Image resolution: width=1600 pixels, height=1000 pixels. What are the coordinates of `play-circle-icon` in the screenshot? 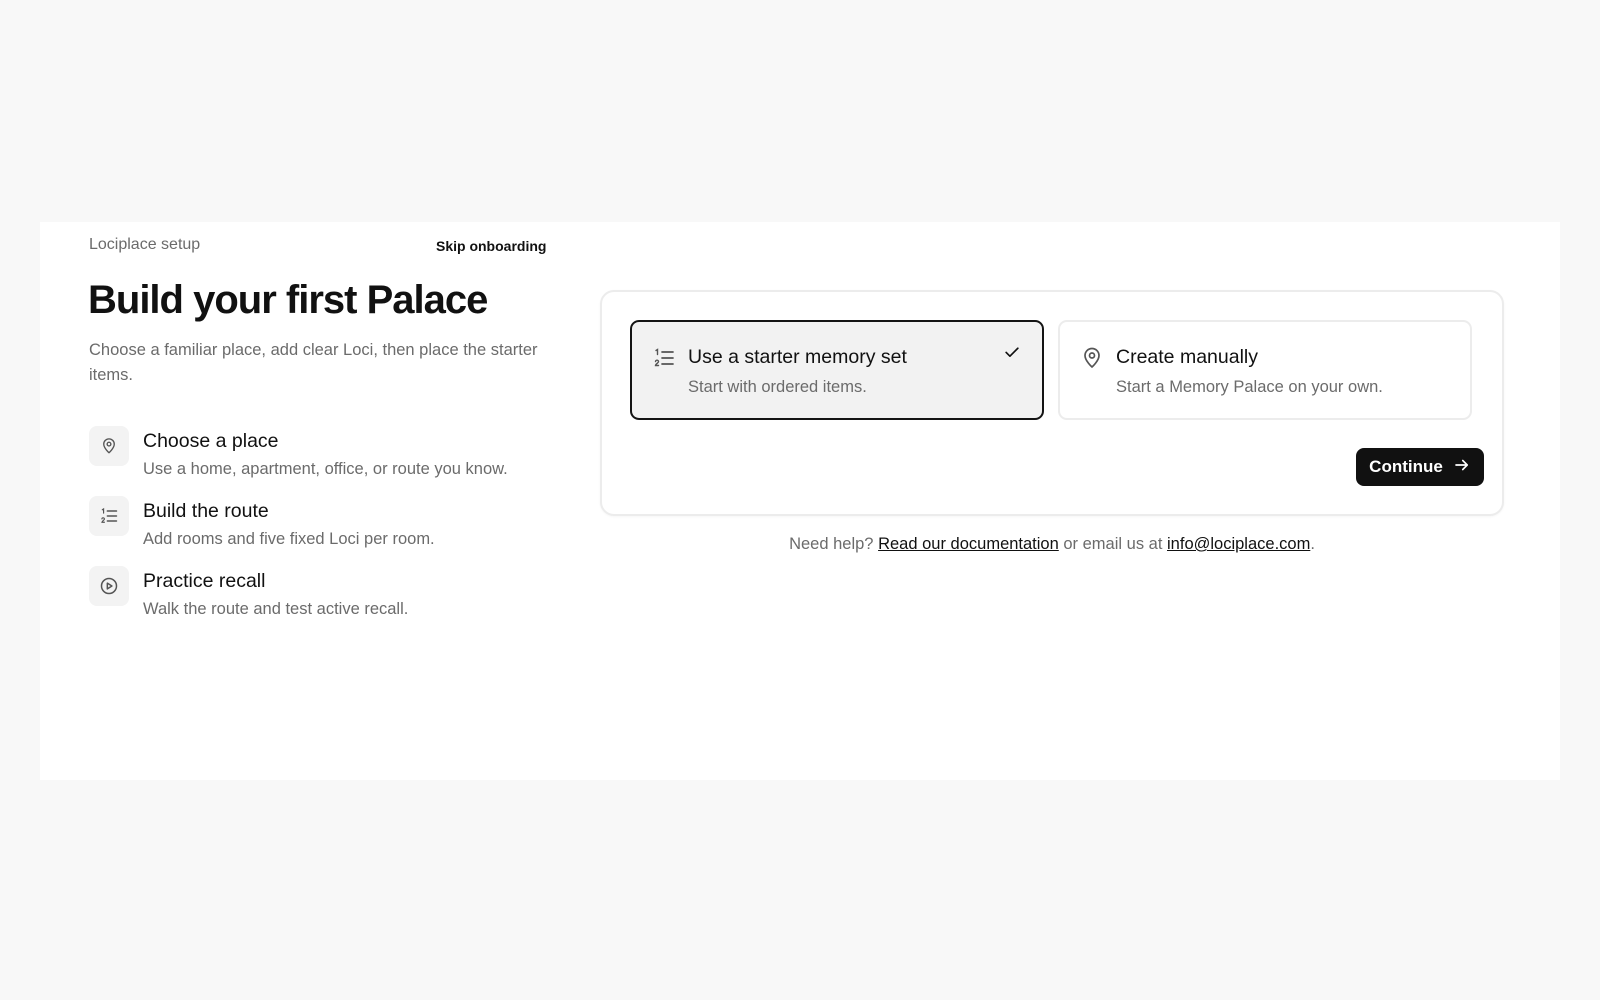 It's located at (109, 586).